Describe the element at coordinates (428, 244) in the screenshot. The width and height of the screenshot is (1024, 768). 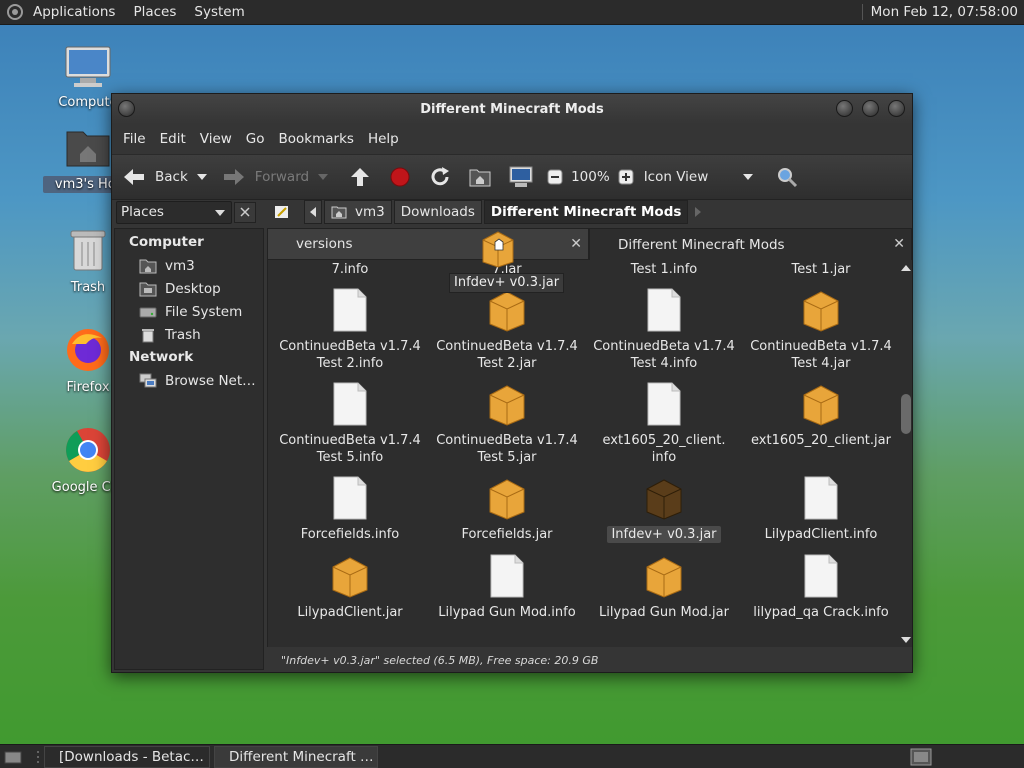
I see `tab-versions: versions ✕` at that location.